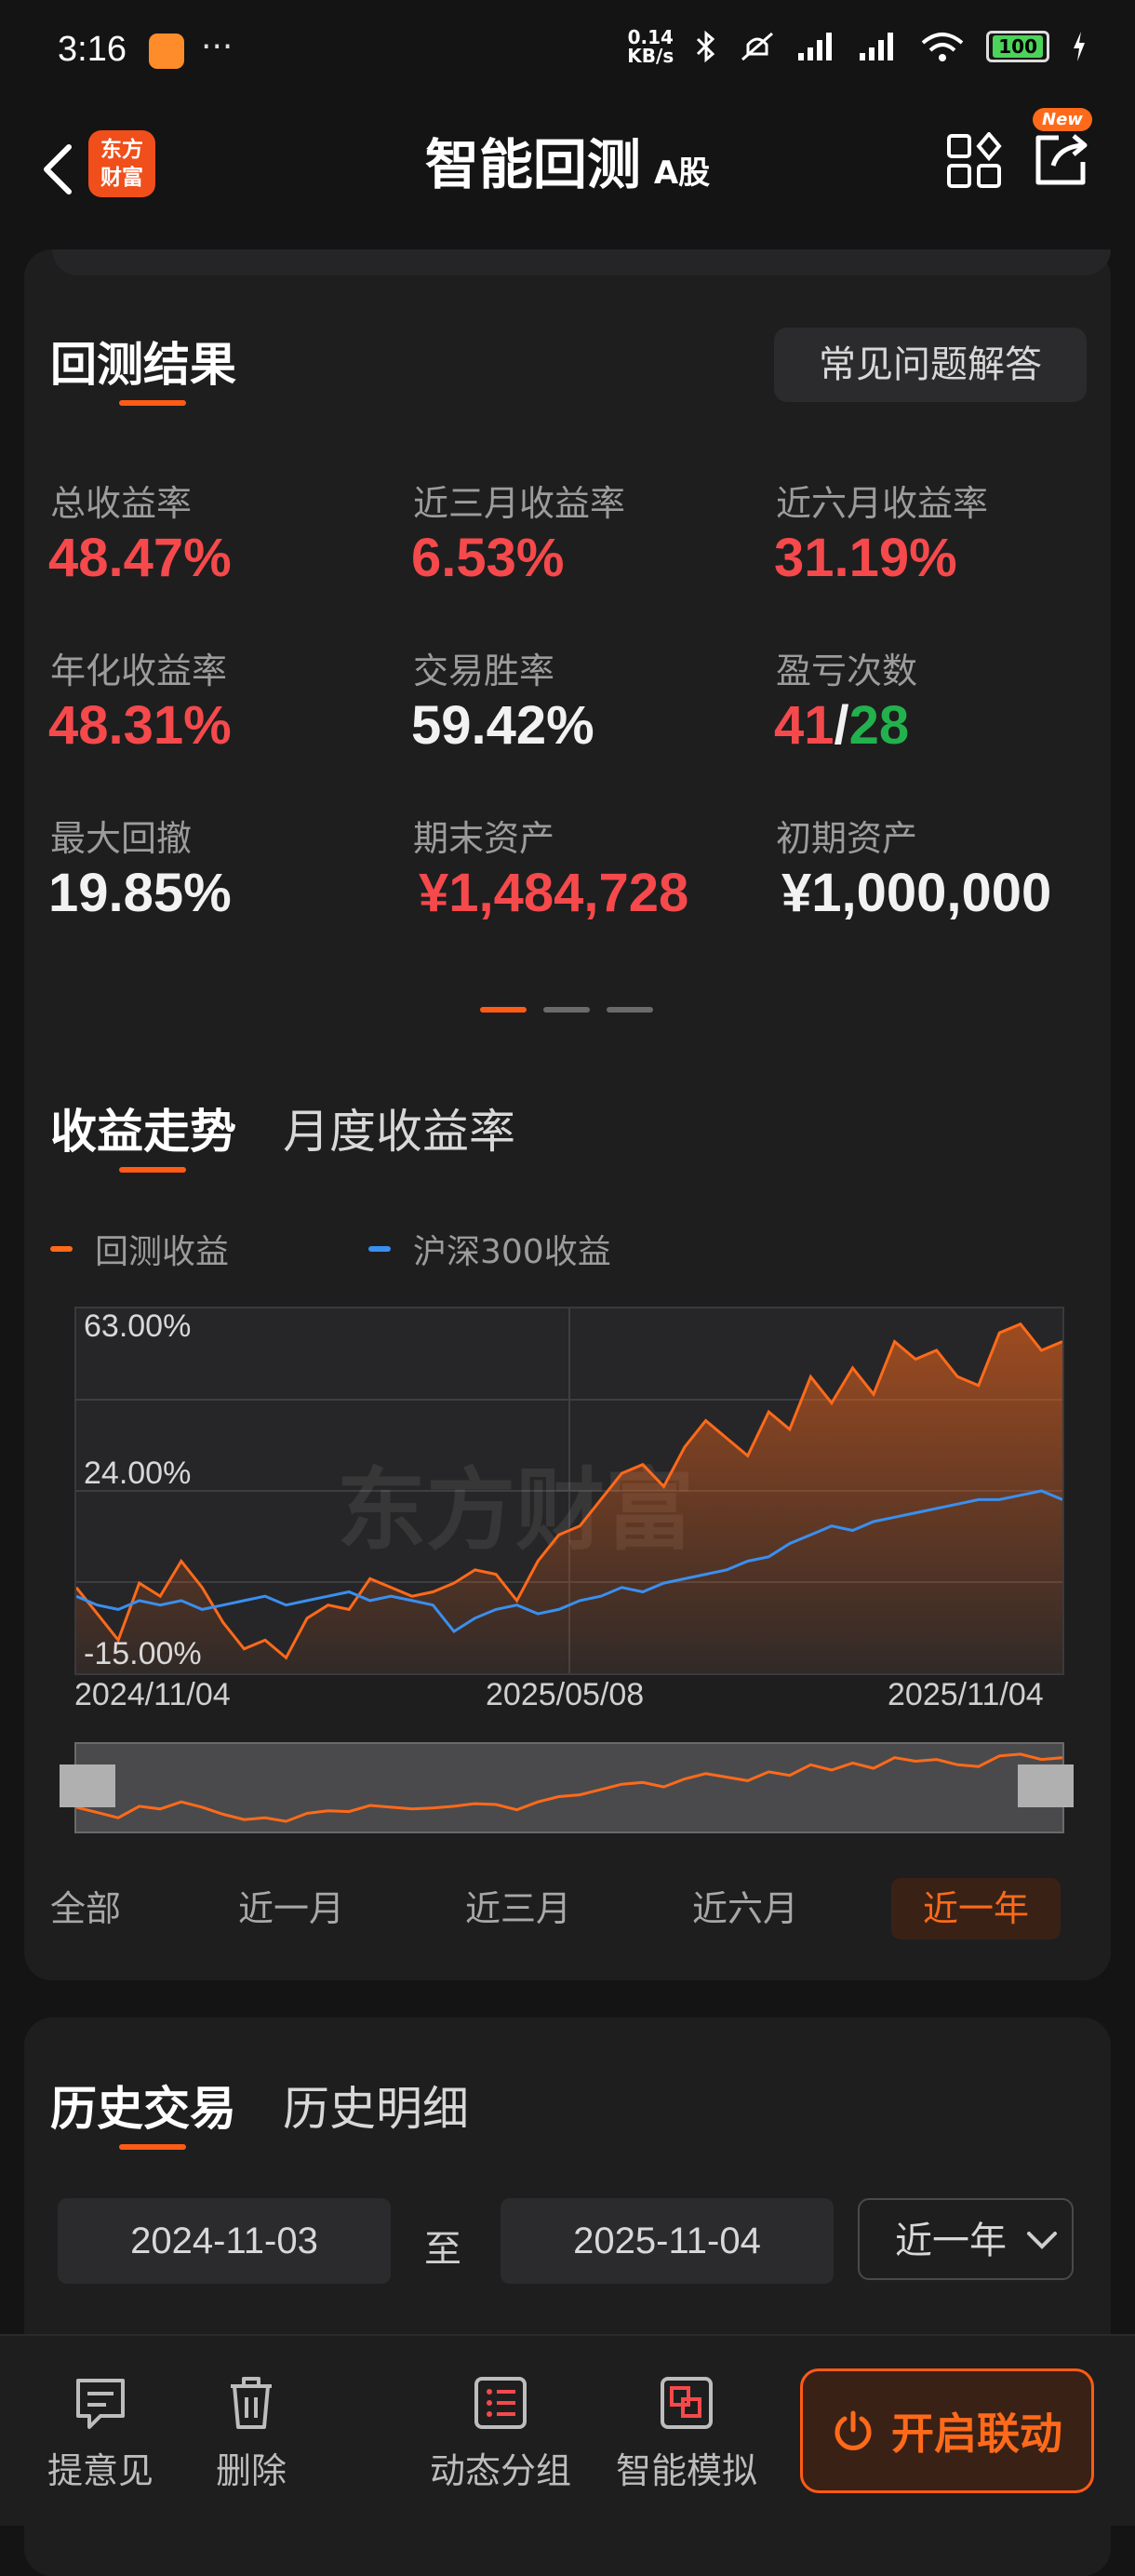 The width and height of the screenshot is (1135, 2576). Describe the element at coordinates (140, 725) in the screenshot. I see `metric-value-annual-return: 48.31%` at that location.